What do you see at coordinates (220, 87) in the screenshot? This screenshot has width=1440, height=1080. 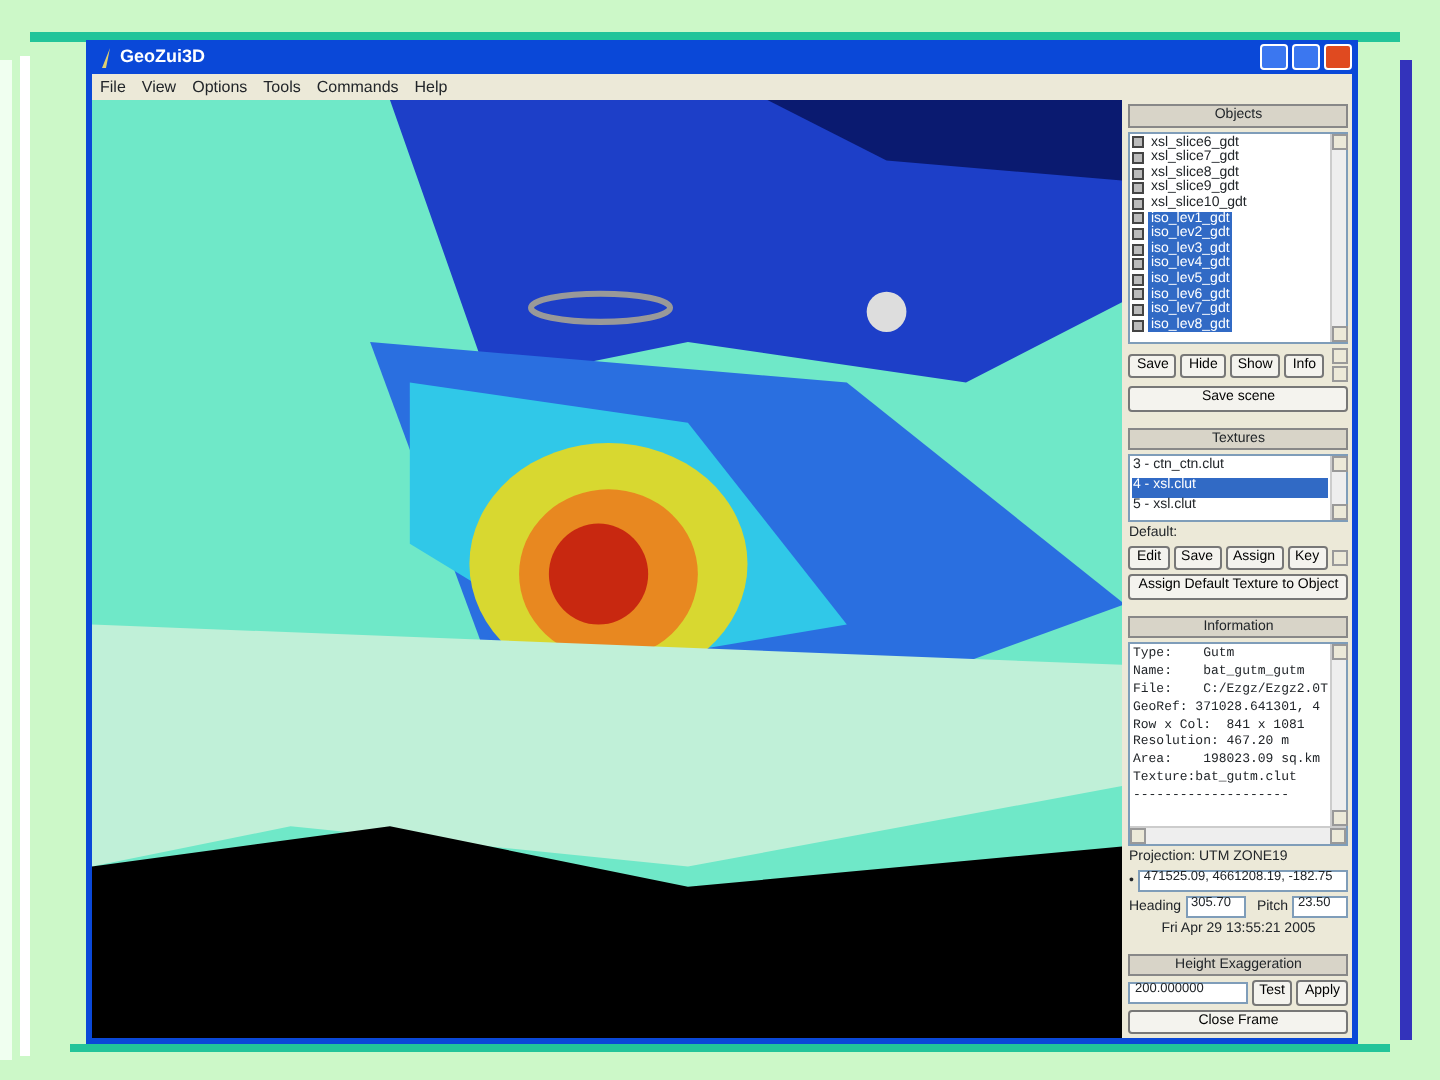 I see `menu-item: Options` at bounding box center [220, 87].